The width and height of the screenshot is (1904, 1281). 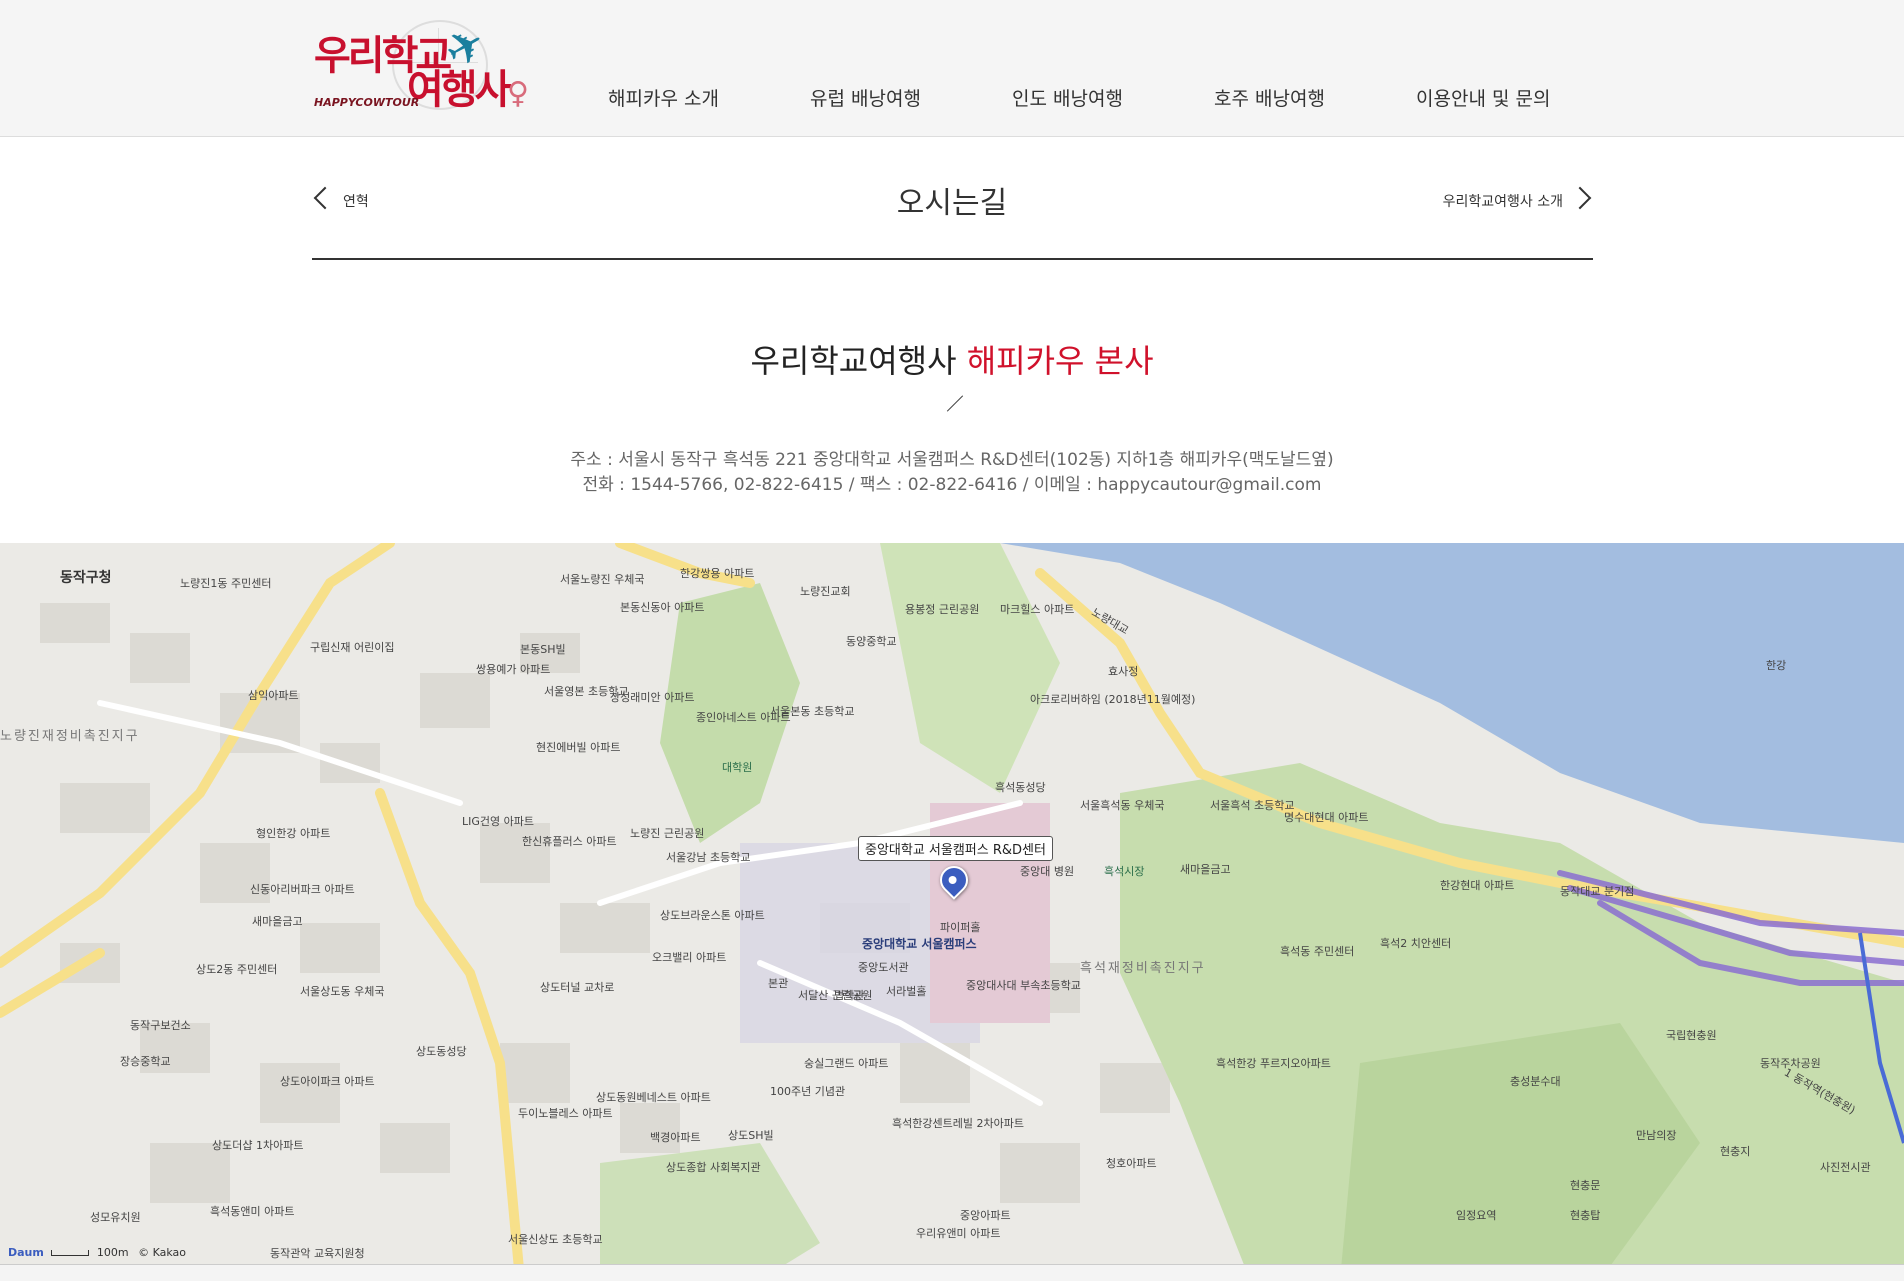 What do you see at coordinates (675, 1137) in the screenshot?
I see `map-label: 백경아파트` at bounding box center [675, 1137].